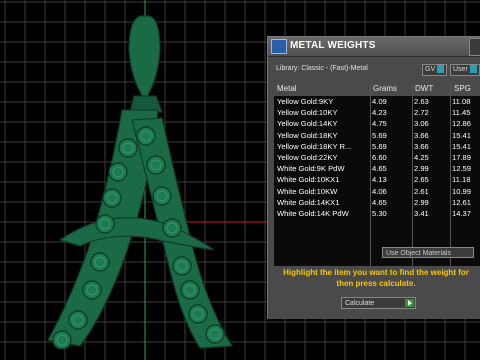 The height and width of the screenshot is (360, 480). I want to click on gv-toggle-indicator-icon, so click(441, 69).